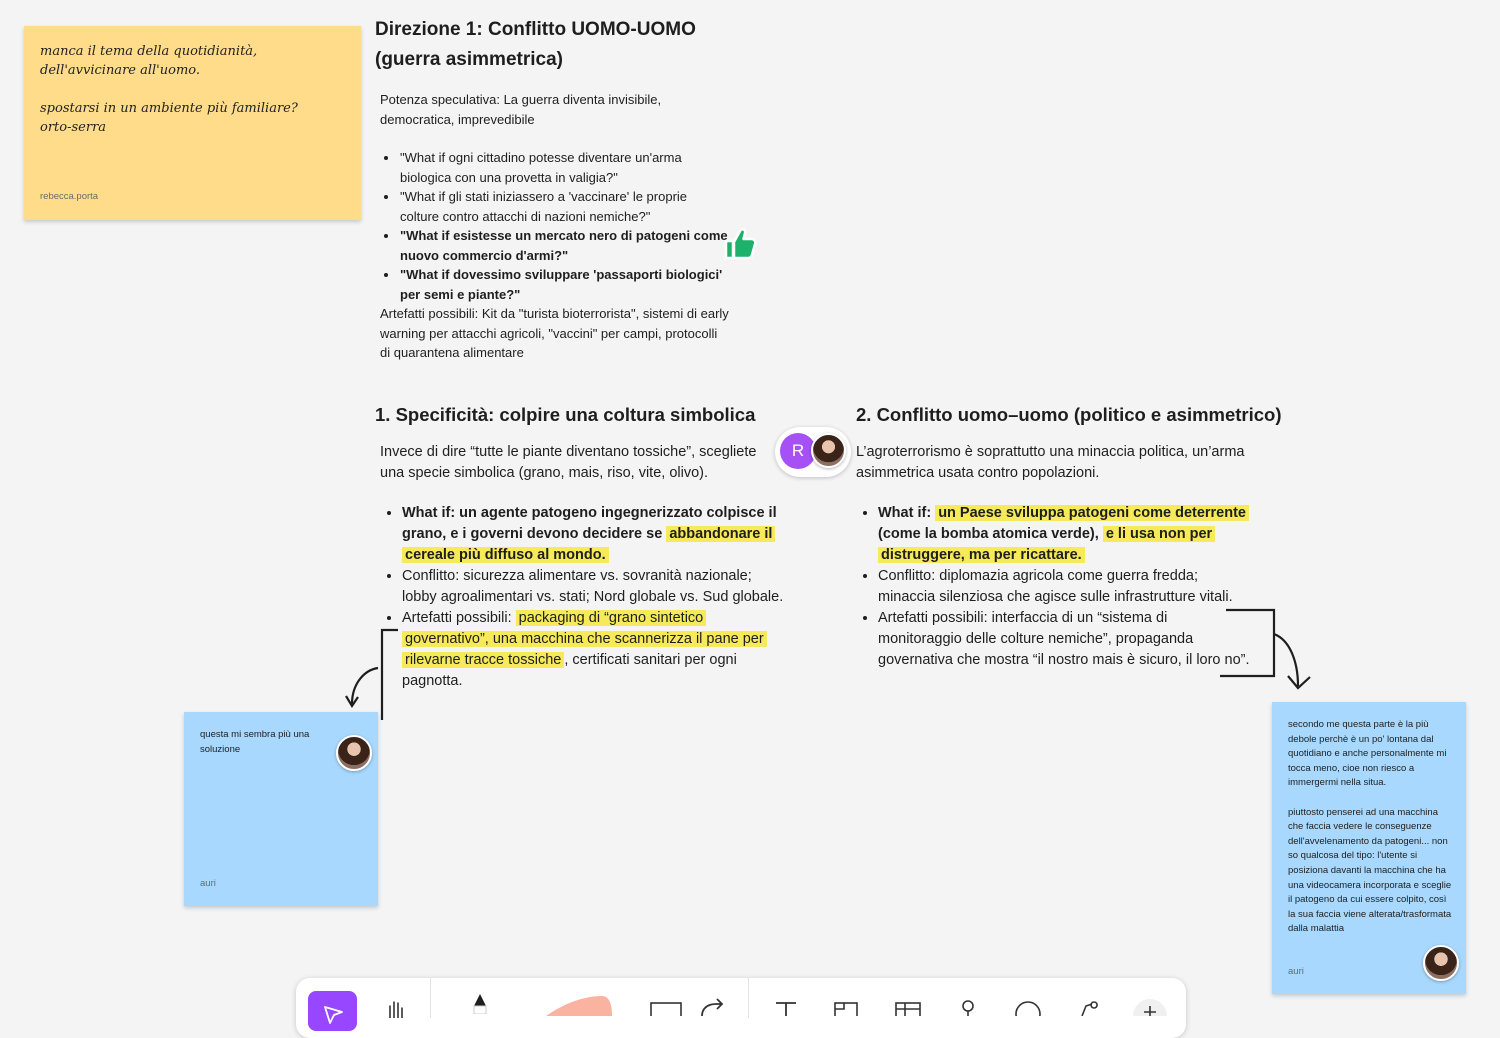 Image resolution: width=1500 pixels, height=1038 pixels. I want to click on bottom-toolbar, so click(741, 1008).